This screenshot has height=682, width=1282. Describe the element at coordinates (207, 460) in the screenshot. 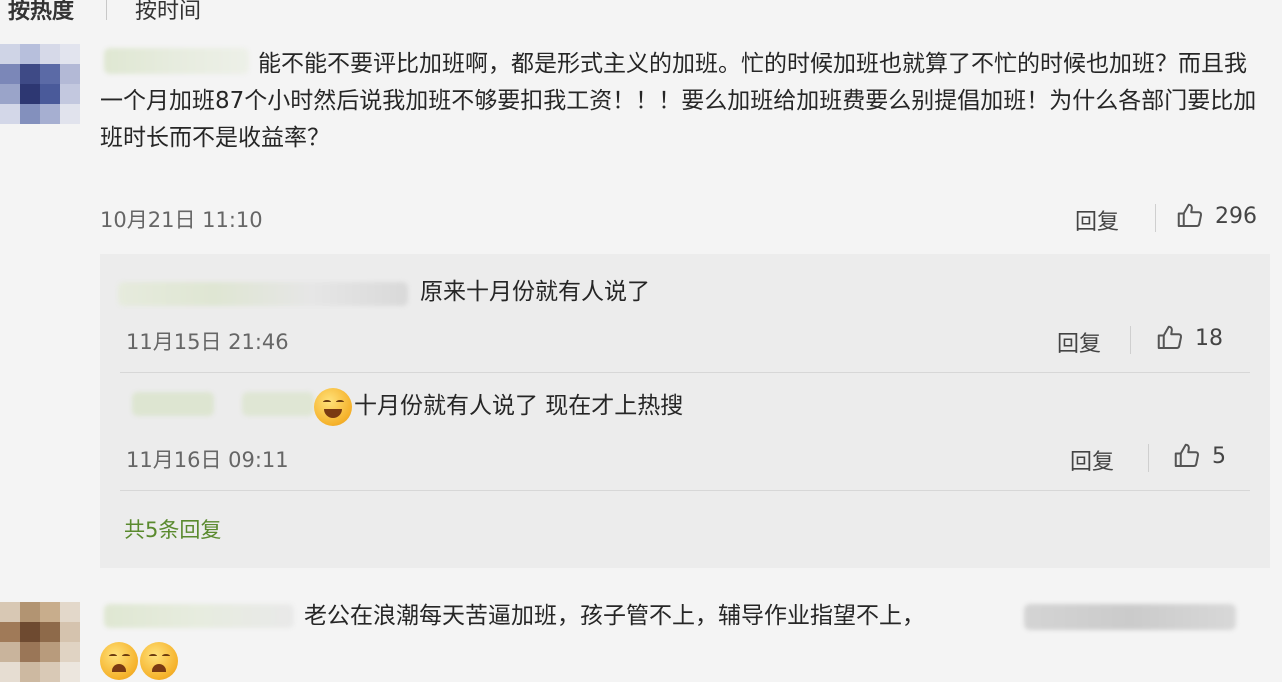

I see `reply-timestamp: 11月16日 09:11` at that location.